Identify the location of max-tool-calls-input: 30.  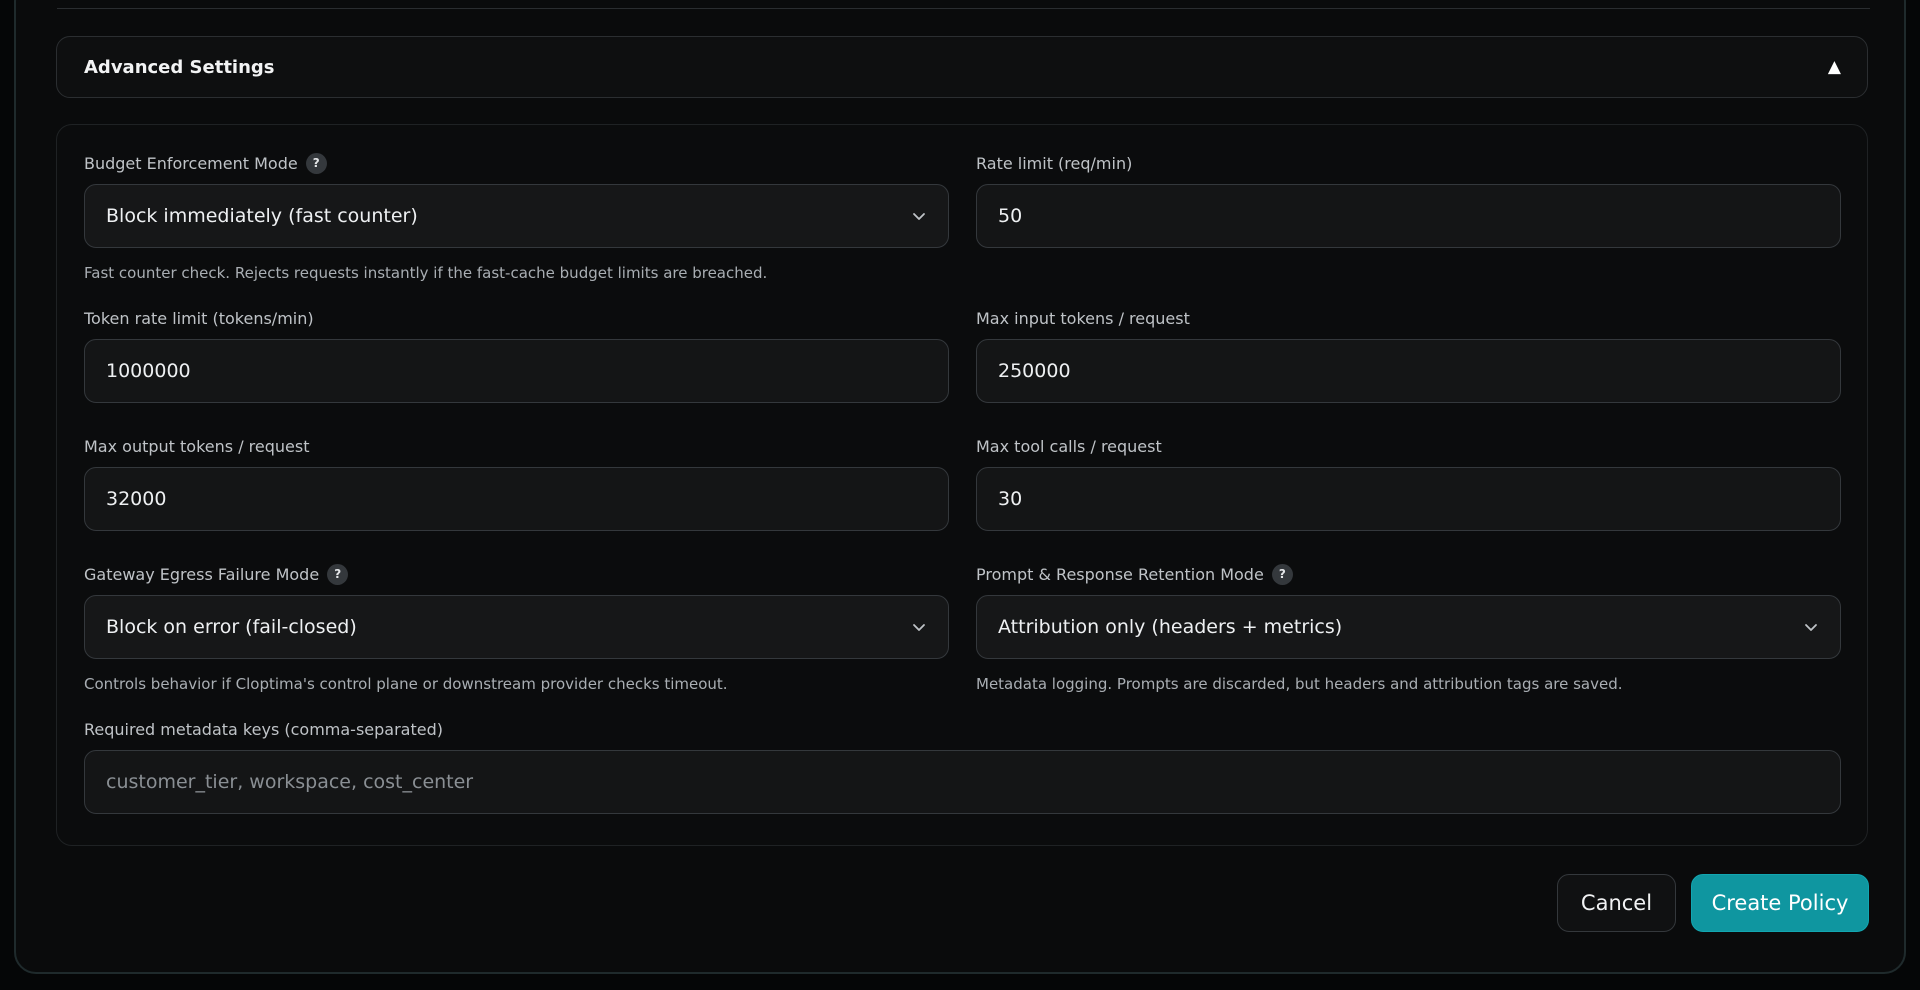
(1408, 499).